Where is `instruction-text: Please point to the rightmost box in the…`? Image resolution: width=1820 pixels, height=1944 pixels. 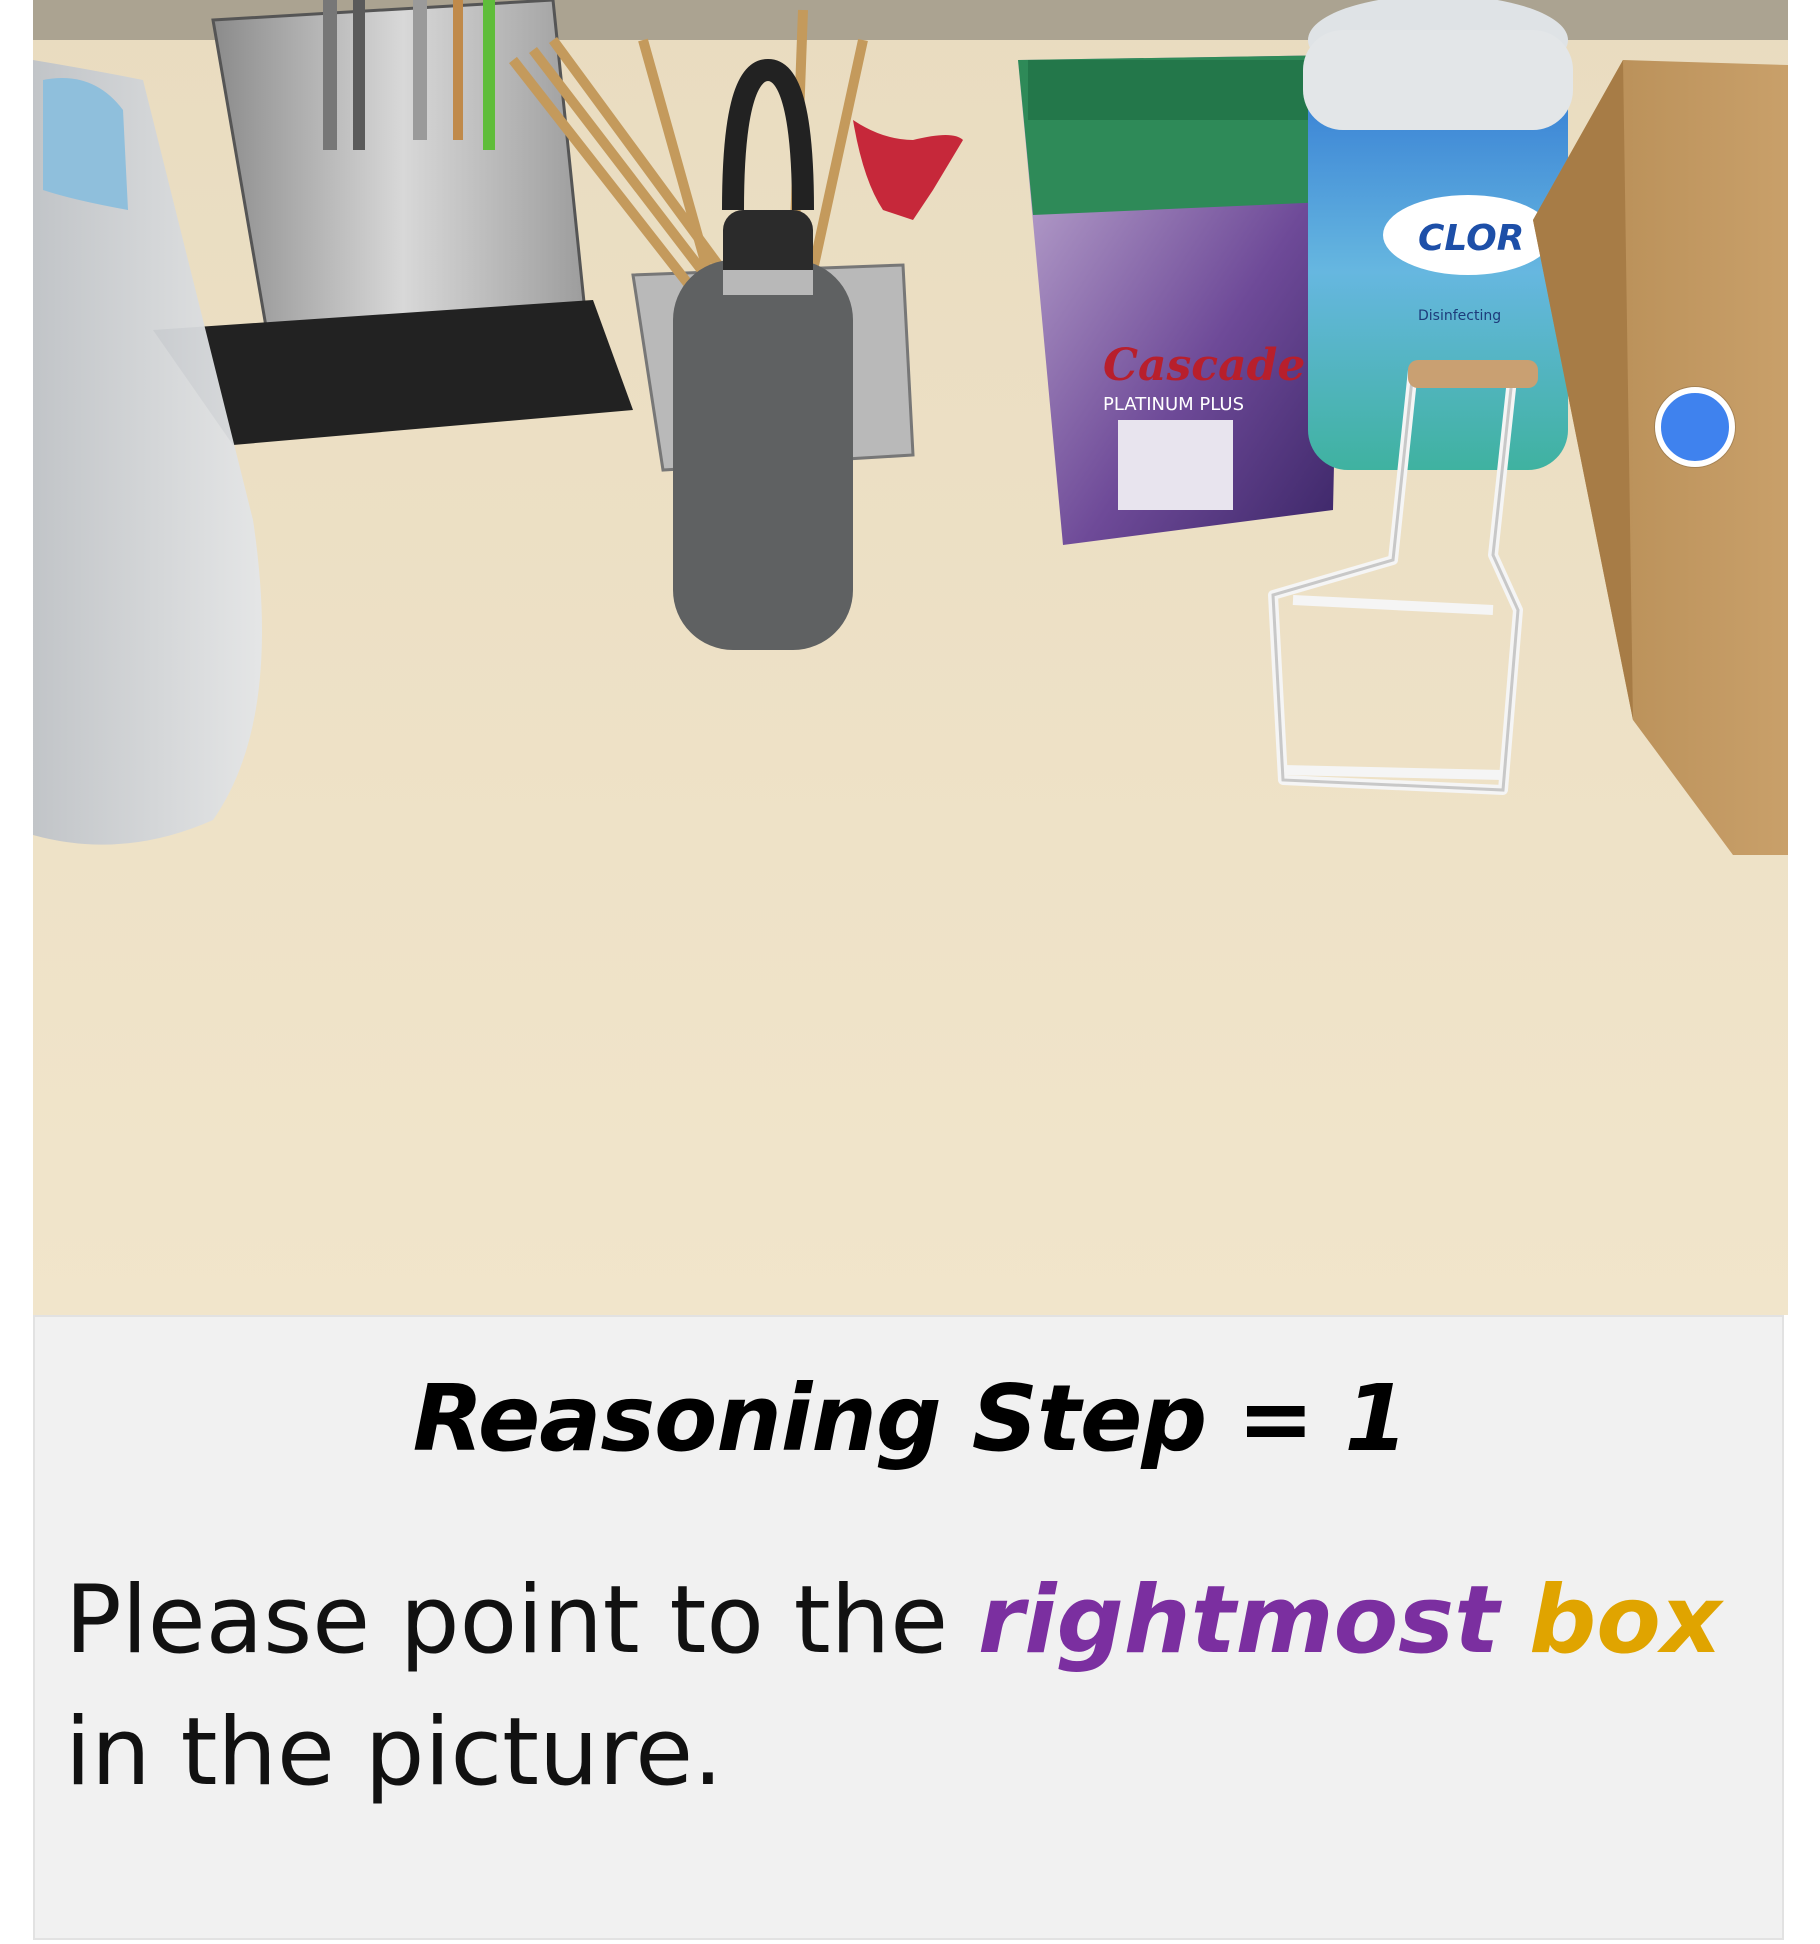 instruction-text: Please point to the rightmost box in the… is located at coordinates (915, 1687).